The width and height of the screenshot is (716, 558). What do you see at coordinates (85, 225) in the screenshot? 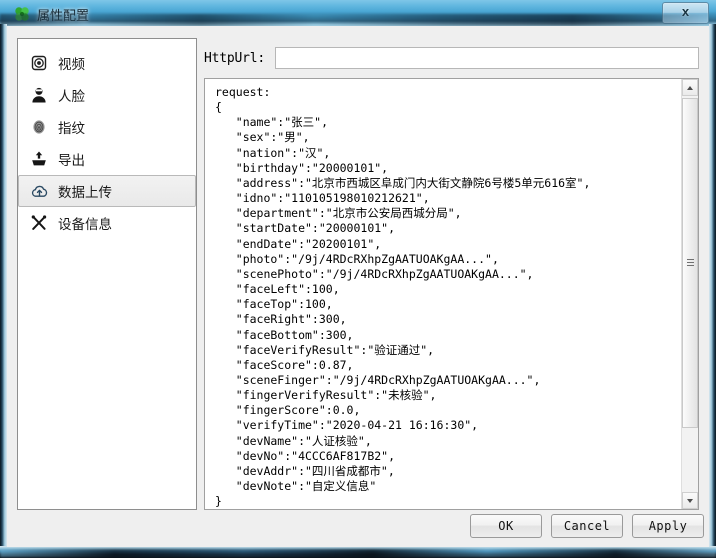
I see `sidebar-item-label: 设备信息` at bounding box center [85, 225].